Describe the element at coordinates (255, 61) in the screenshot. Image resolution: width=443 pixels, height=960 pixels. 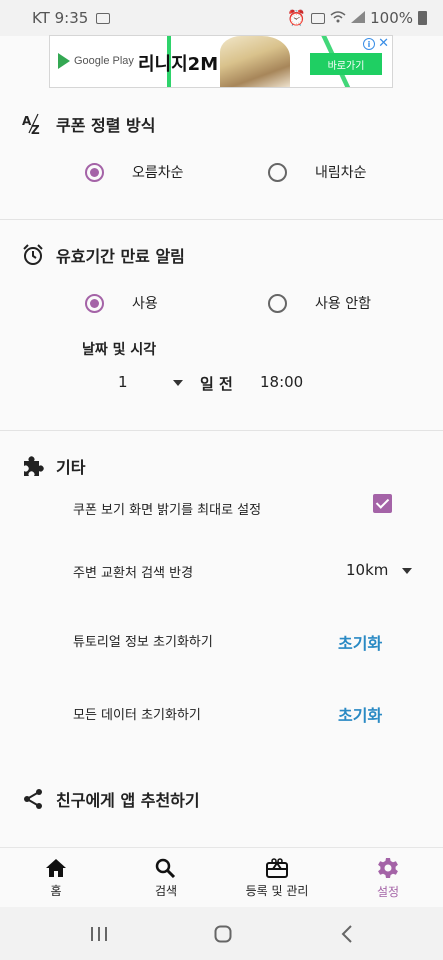
I see `ad-character-image` at that location.